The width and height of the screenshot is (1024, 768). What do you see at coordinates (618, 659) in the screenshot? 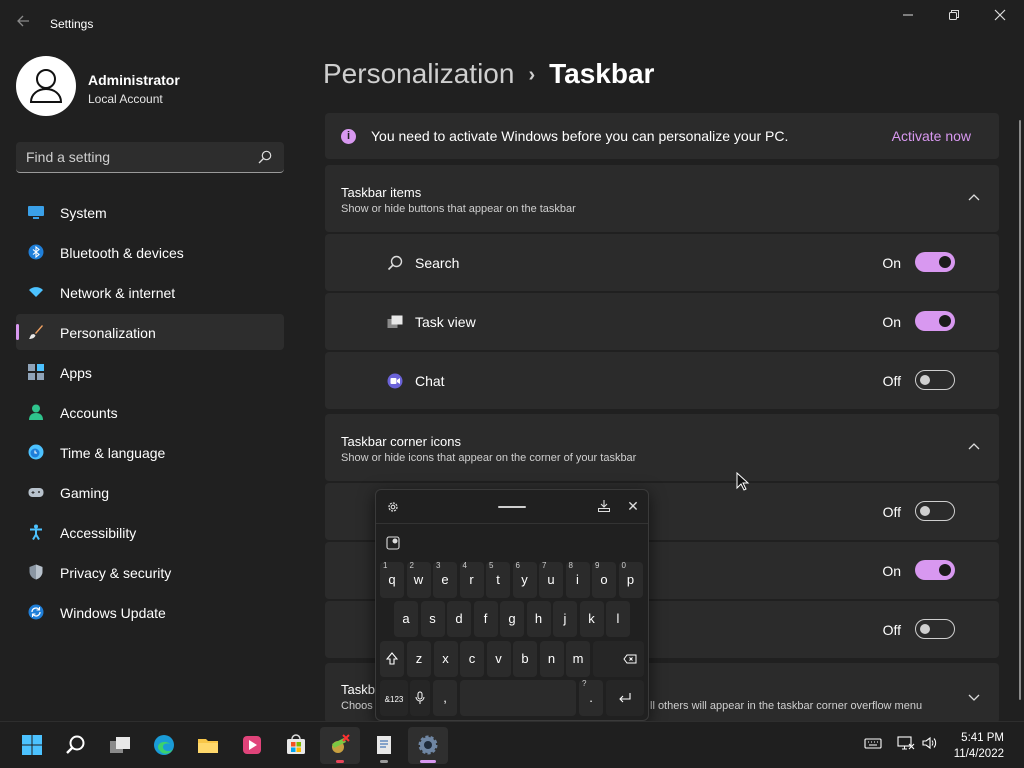
I see `backspace-key` at bounding box center [618, 659].